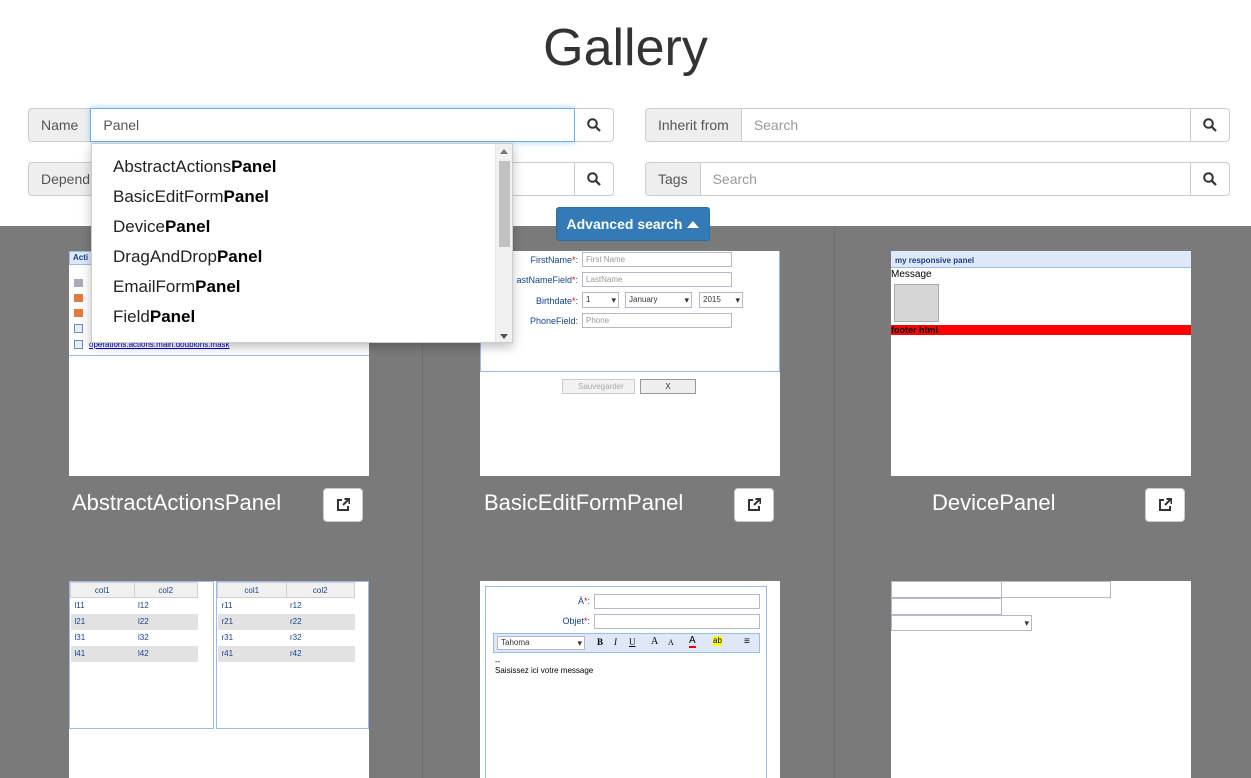 The width and height of the screenshot is (1251, 778). I want to click on grid-cell: l42, so click(166, 653).